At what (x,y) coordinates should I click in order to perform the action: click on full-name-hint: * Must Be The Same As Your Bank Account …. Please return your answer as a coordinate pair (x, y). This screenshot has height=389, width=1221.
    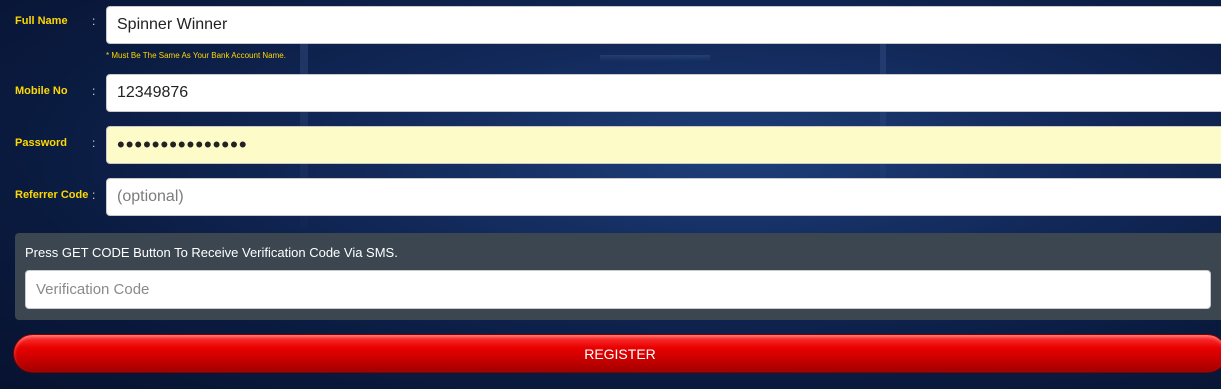
    Looking at the image, I should click on (196, 55).